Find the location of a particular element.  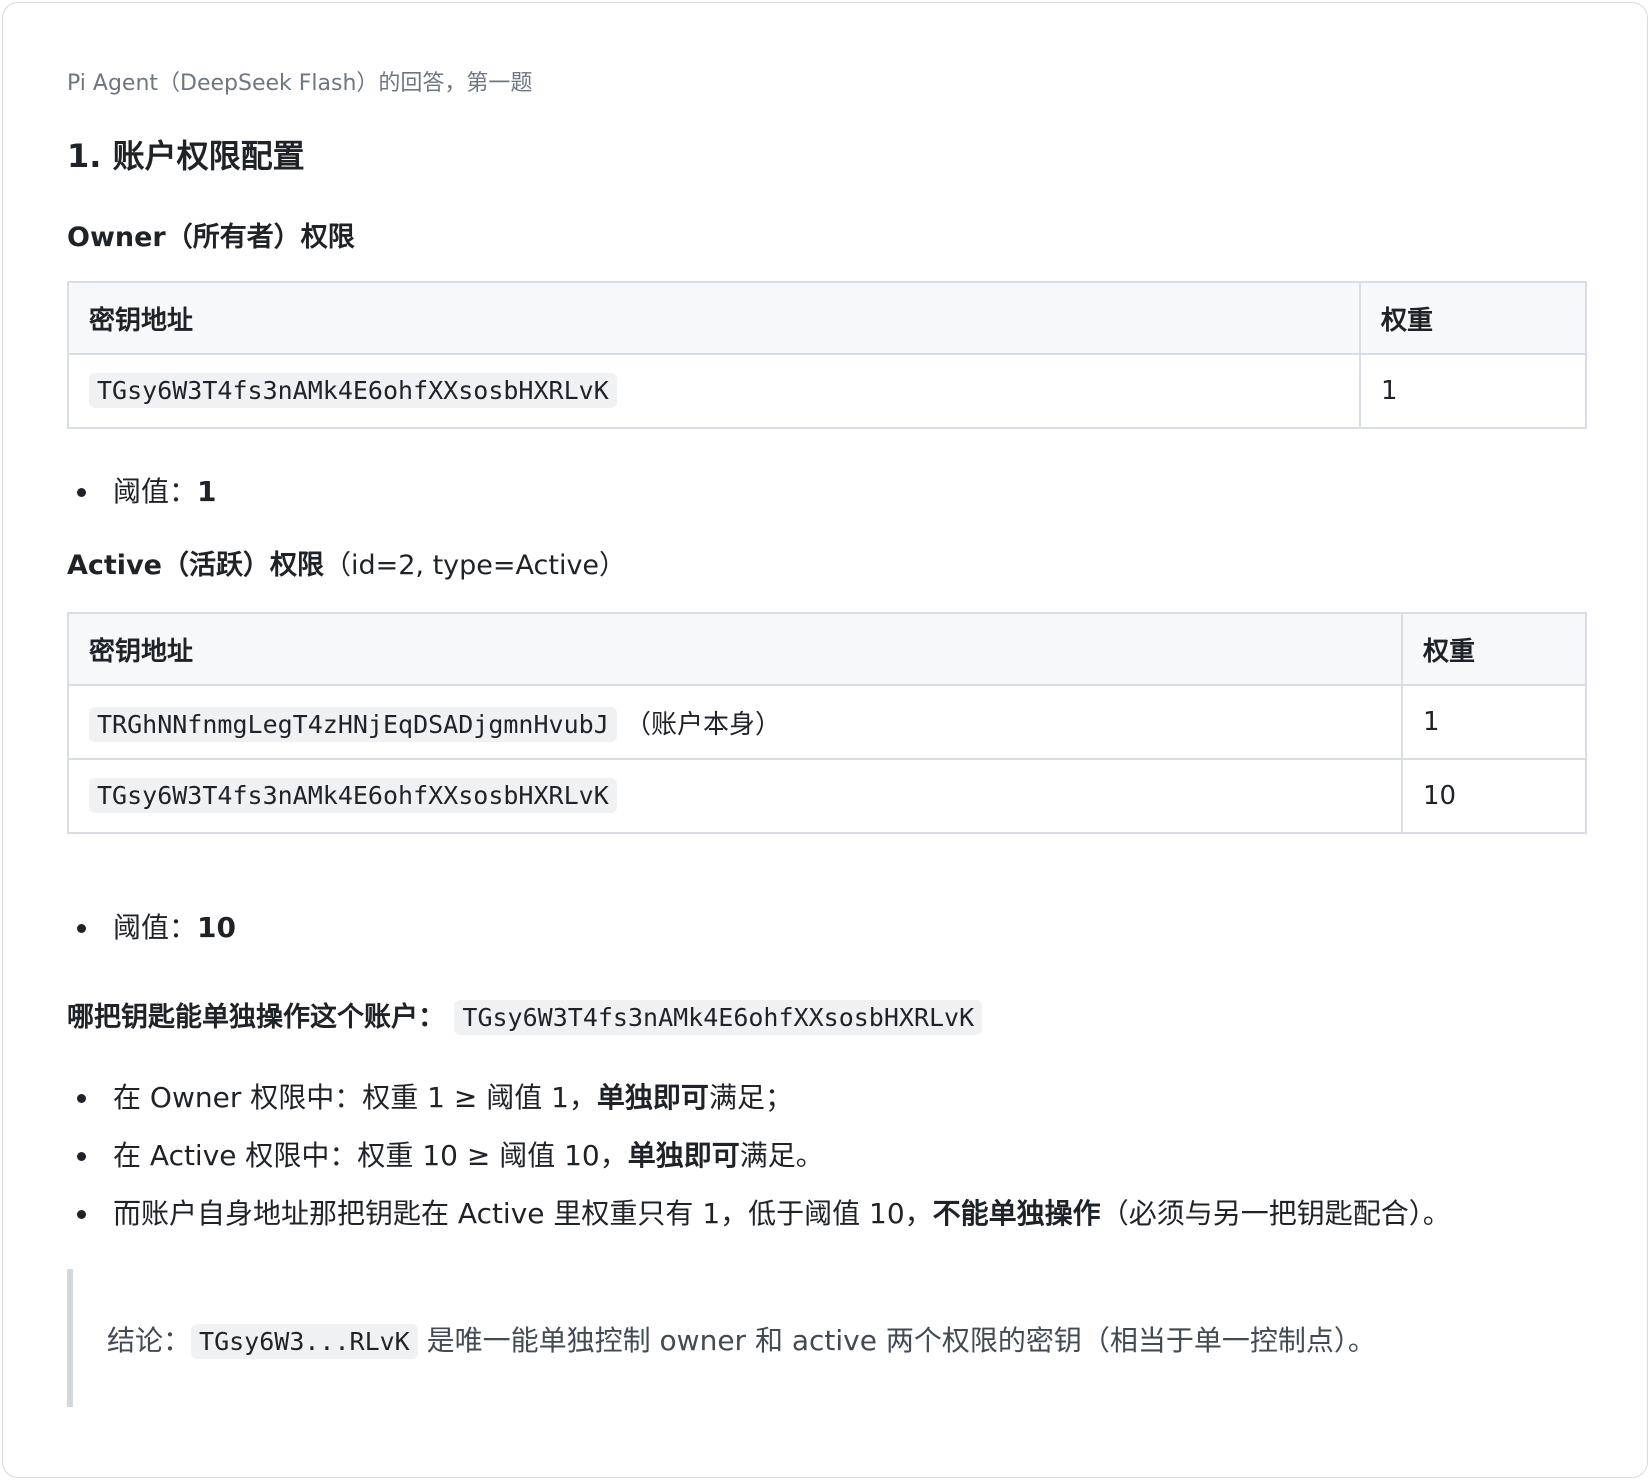

list-item: 阈值：10 is located at coordinates (151, 928).